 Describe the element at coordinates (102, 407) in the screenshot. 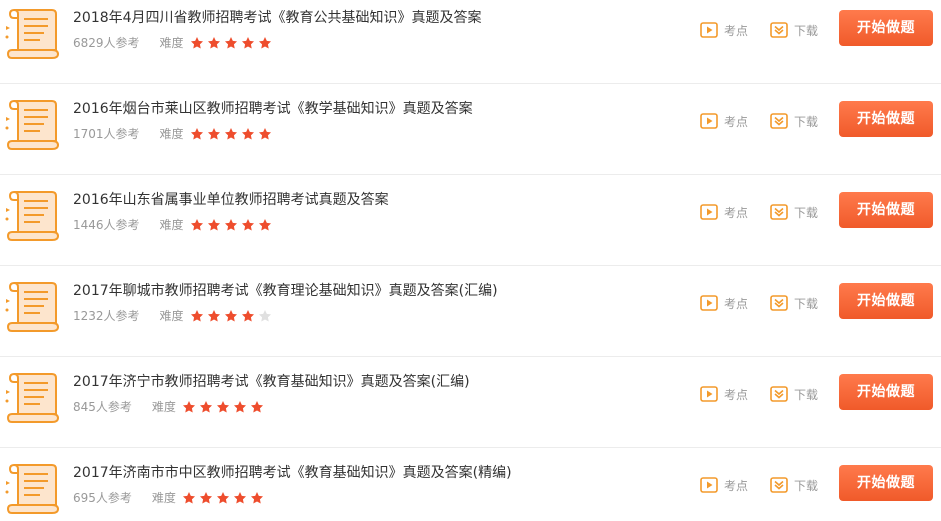

I see `participant-count: 845人参考` at that location.